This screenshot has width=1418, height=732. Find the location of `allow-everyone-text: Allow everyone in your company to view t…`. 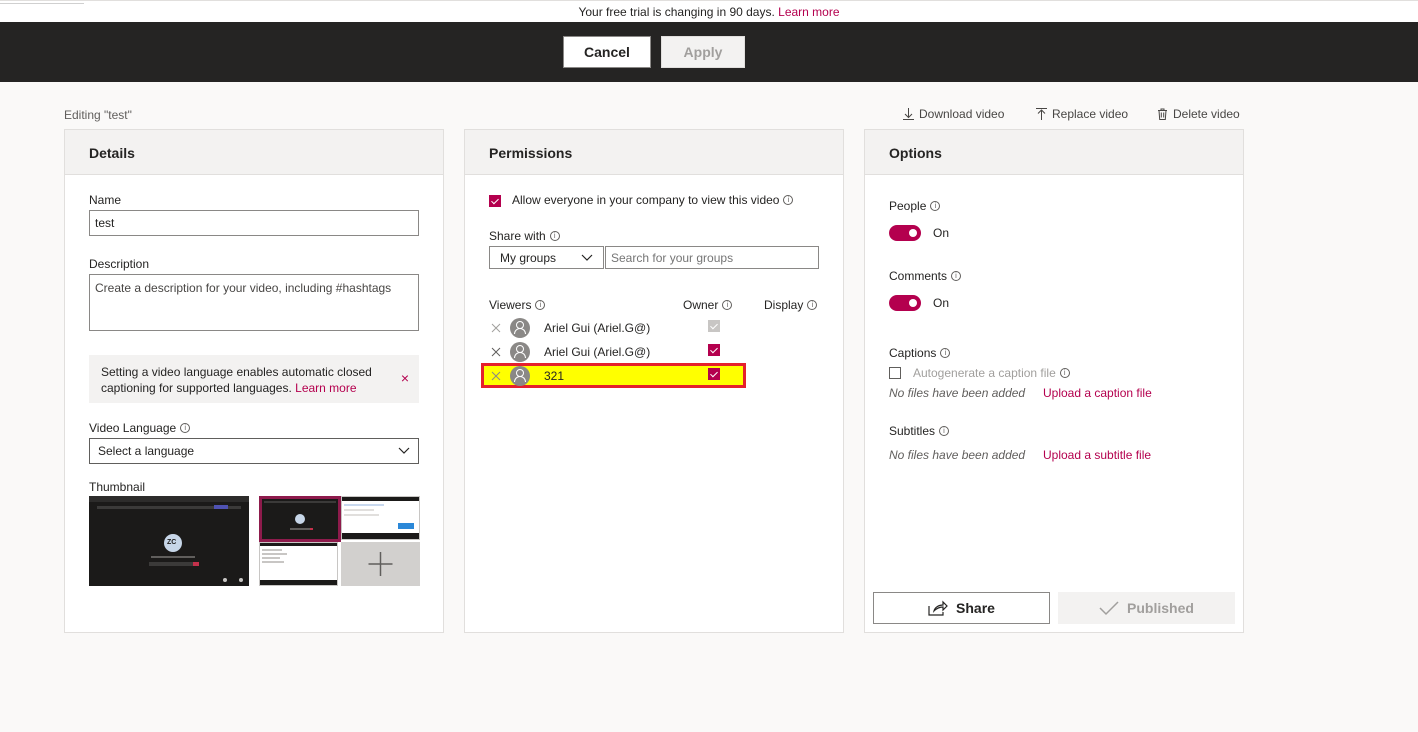

allow-everyone-text: Allow everyone in your company to view t… is located at coordinates (646, 200).